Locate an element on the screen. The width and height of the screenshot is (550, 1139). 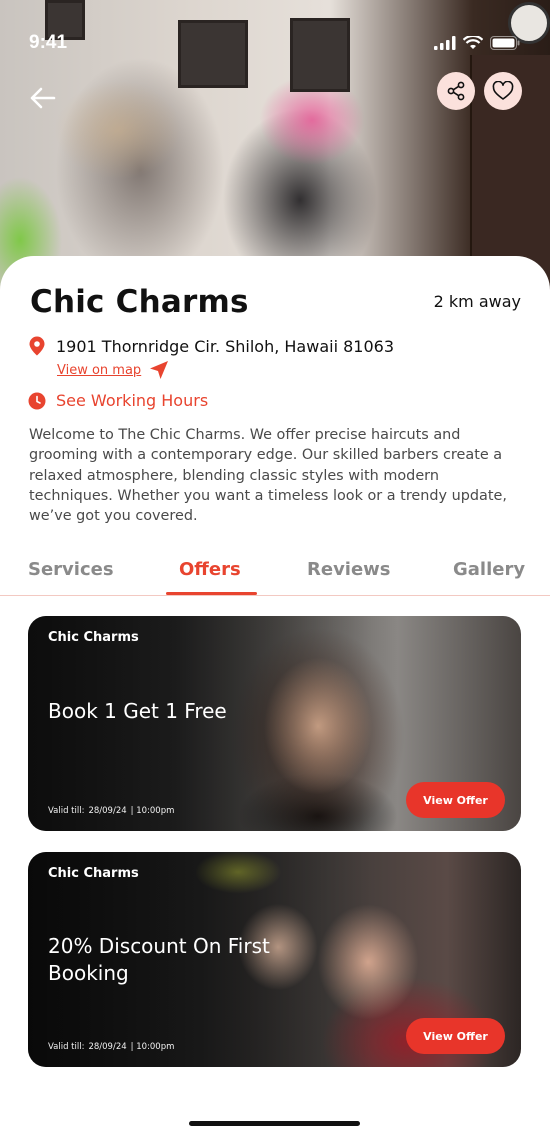
share-button is located at coordinates (456, 91).